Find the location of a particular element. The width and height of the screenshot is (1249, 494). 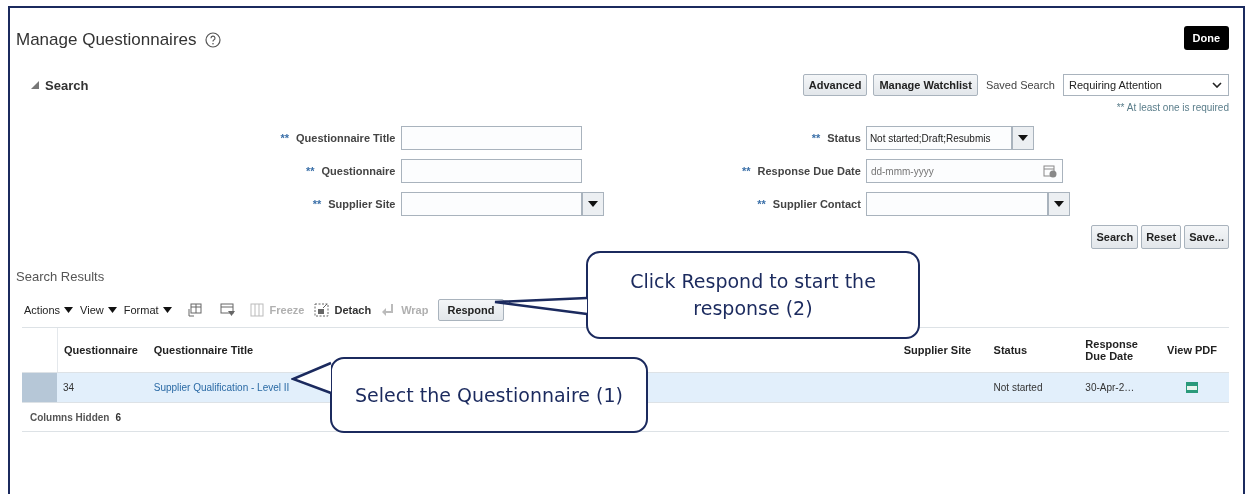

section-title: Search is located at coordinates (67, 85).